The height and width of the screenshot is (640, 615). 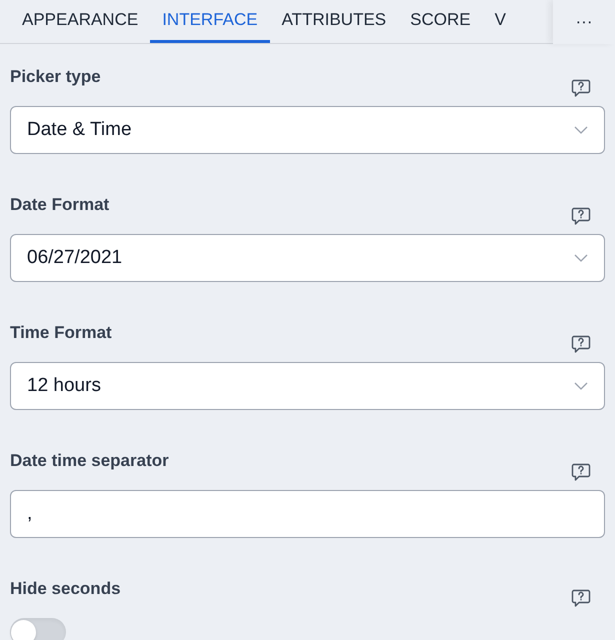 What do you see at coordinates (55, 77) in the screenshot?
I see `field-label: Picker type` at bounding box center [55, 77].